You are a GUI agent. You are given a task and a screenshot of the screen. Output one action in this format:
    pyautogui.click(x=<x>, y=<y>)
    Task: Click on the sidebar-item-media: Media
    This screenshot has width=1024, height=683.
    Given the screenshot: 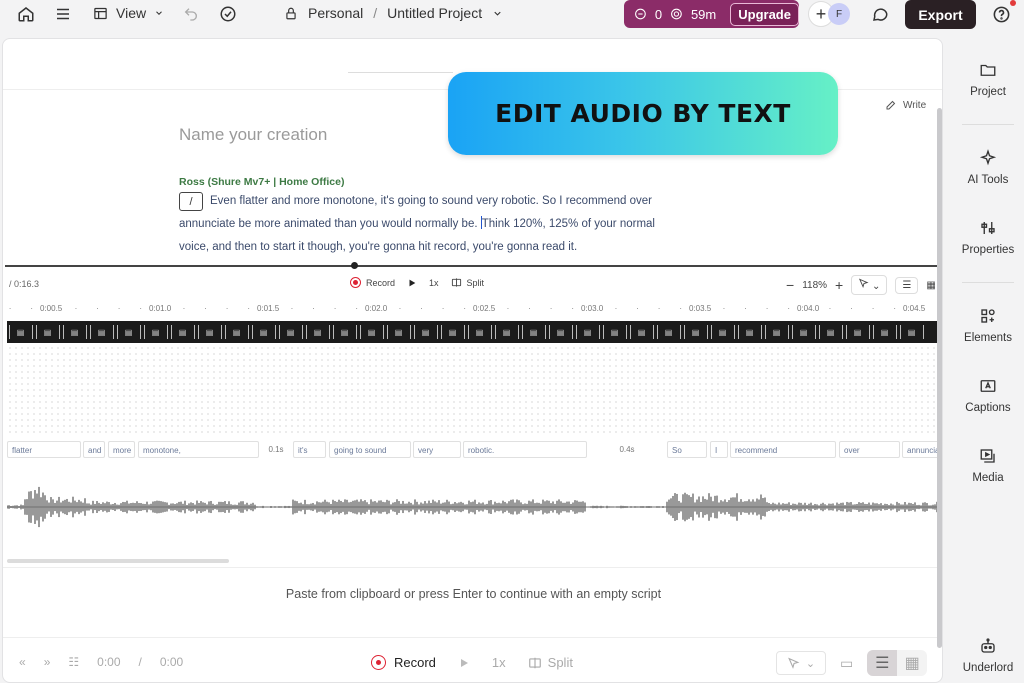 What is the action you would take?
    pyautogui.click(x=988, y=465)
    